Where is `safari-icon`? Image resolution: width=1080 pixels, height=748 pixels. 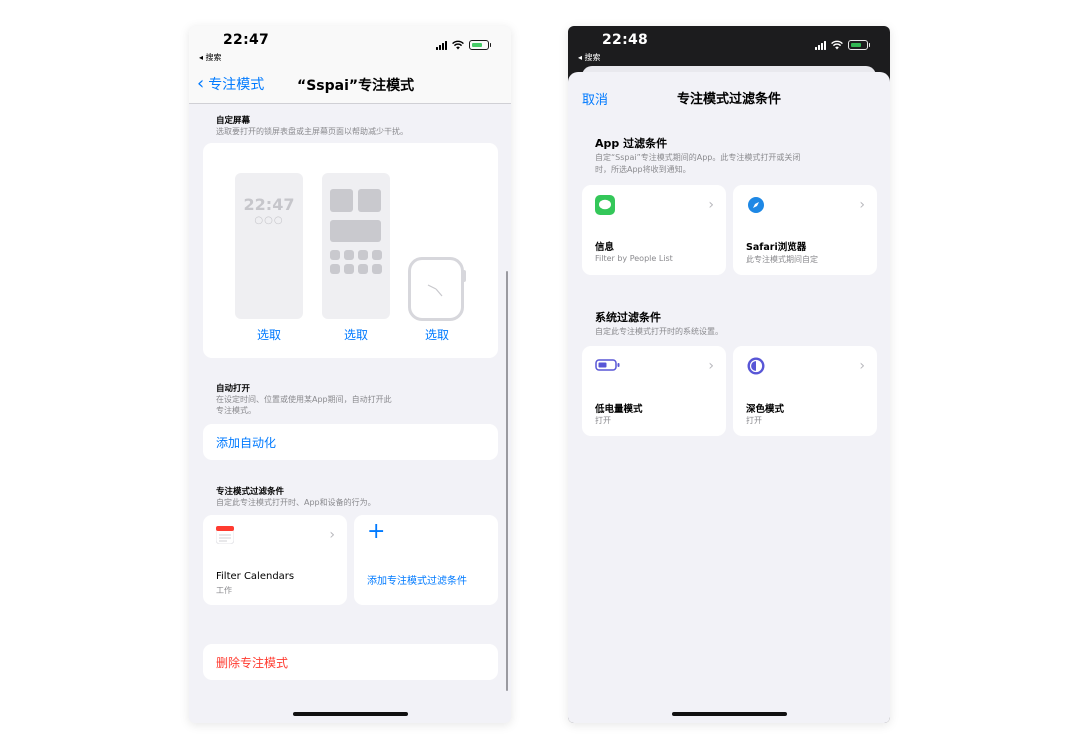 safari-icon is located at coordinates (756, 205).